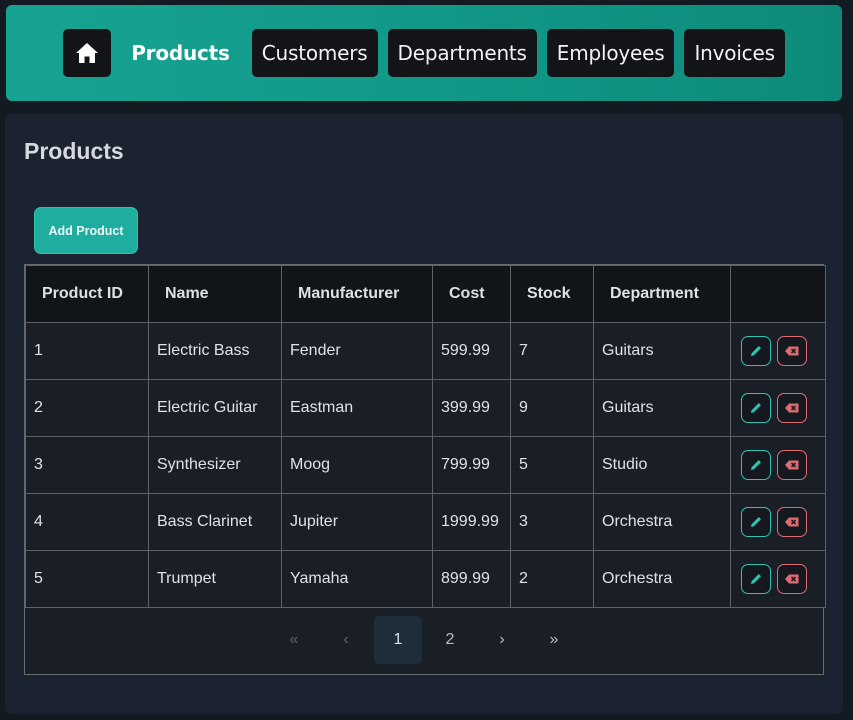  Describe the element at coordinates (74, 151) in the screenshot. I see `page-title: Products` at that location.